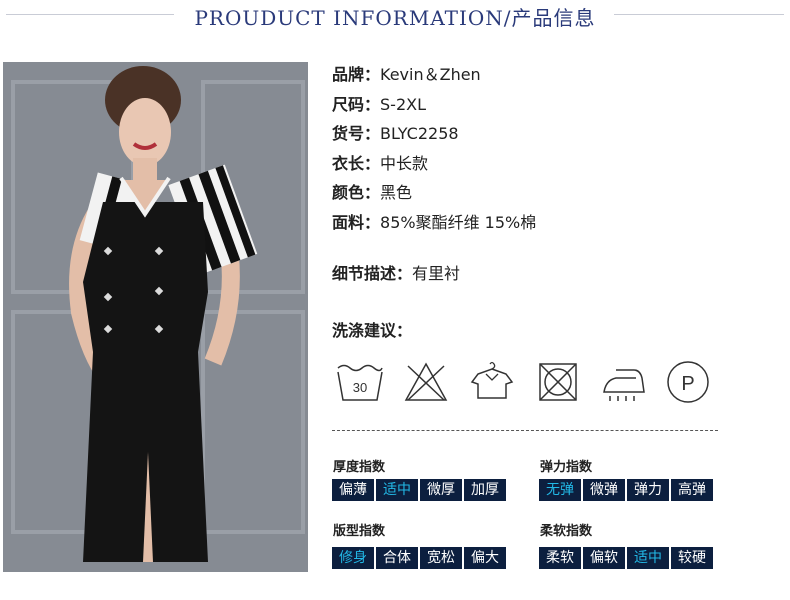  What do you see at coordinates (360, 387) in the screenshot?
I see `svg-text: 30` at bounding box center [360, 387].